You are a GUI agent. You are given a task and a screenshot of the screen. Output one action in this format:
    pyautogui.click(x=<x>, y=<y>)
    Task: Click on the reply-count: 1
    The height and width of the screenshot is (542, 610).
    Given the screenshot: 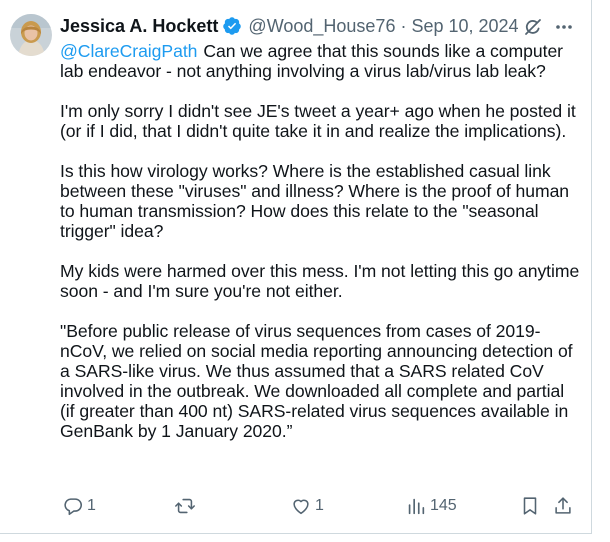 What is the action you would take?
    pyautogui.click(x=91, y=505)
    